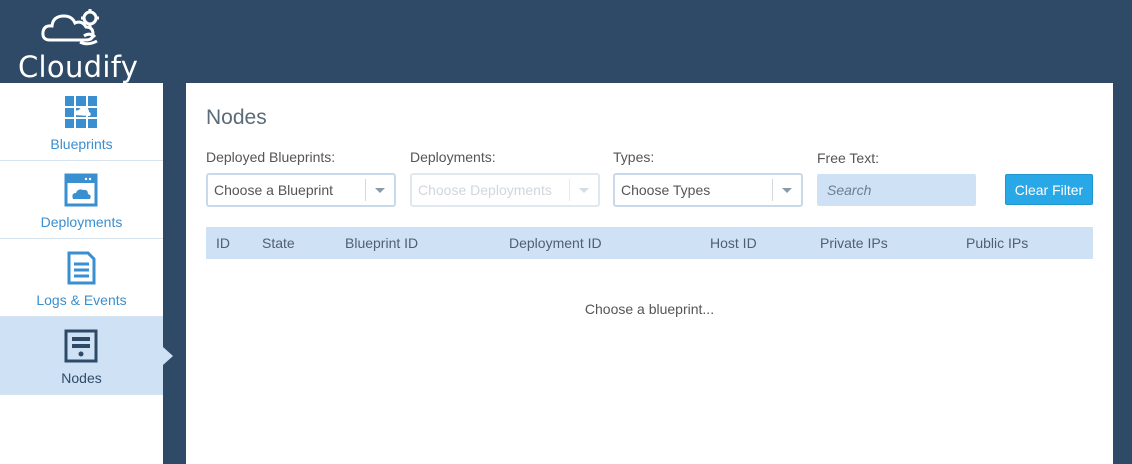 The image size is (1132, 464). I want to click on cloudify-logo: Cloudify, so click(83, 45).